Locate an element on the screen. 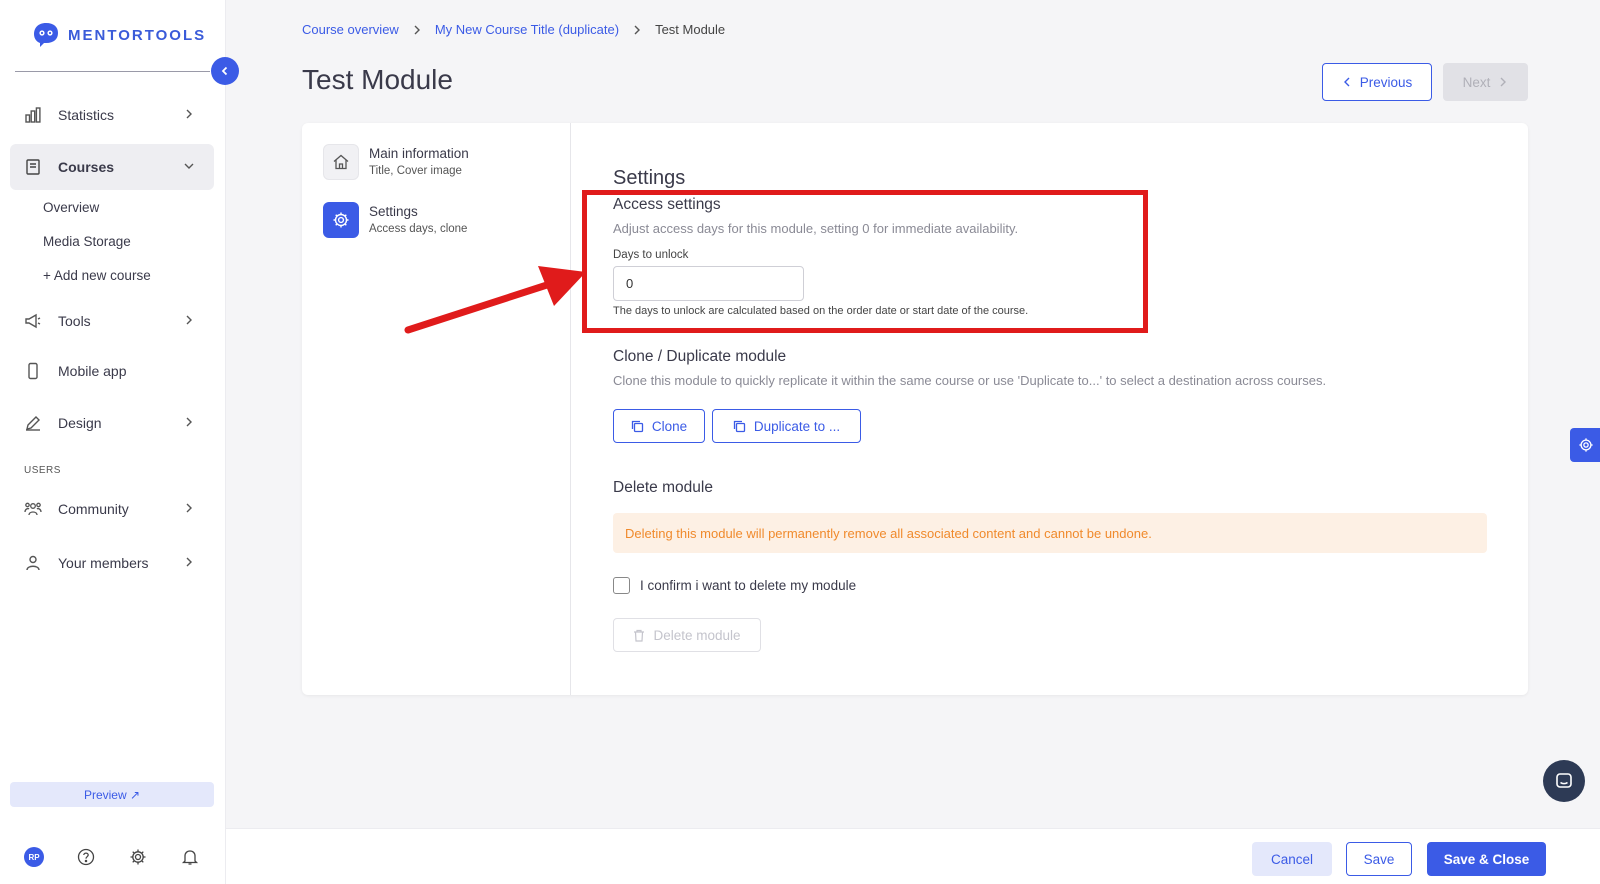 The height and width of the screenshot is (884, 1600). chat-button is located at coordinates (1564, 781).